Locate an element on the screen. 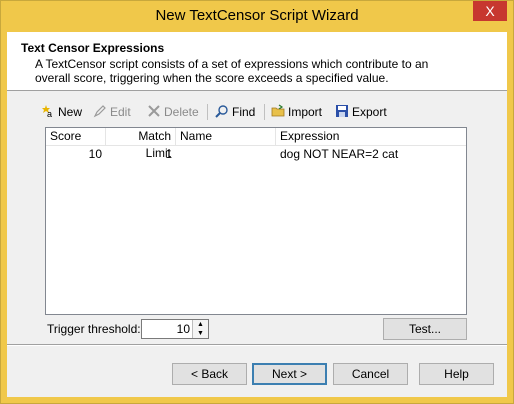  find-button: Find is located at coordinates (235, 112).